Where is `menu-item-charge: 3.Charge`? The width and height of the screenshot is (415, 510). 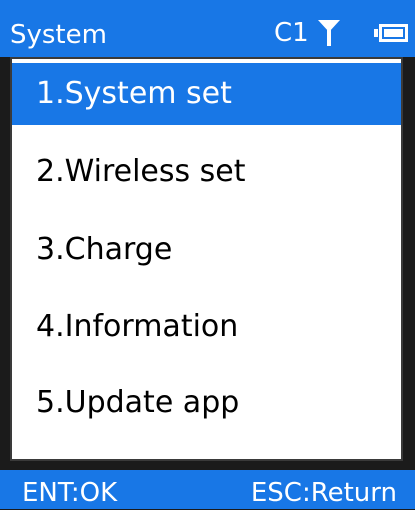 menu-item-charge: 3.Charge is located at coordinates (206, 250).